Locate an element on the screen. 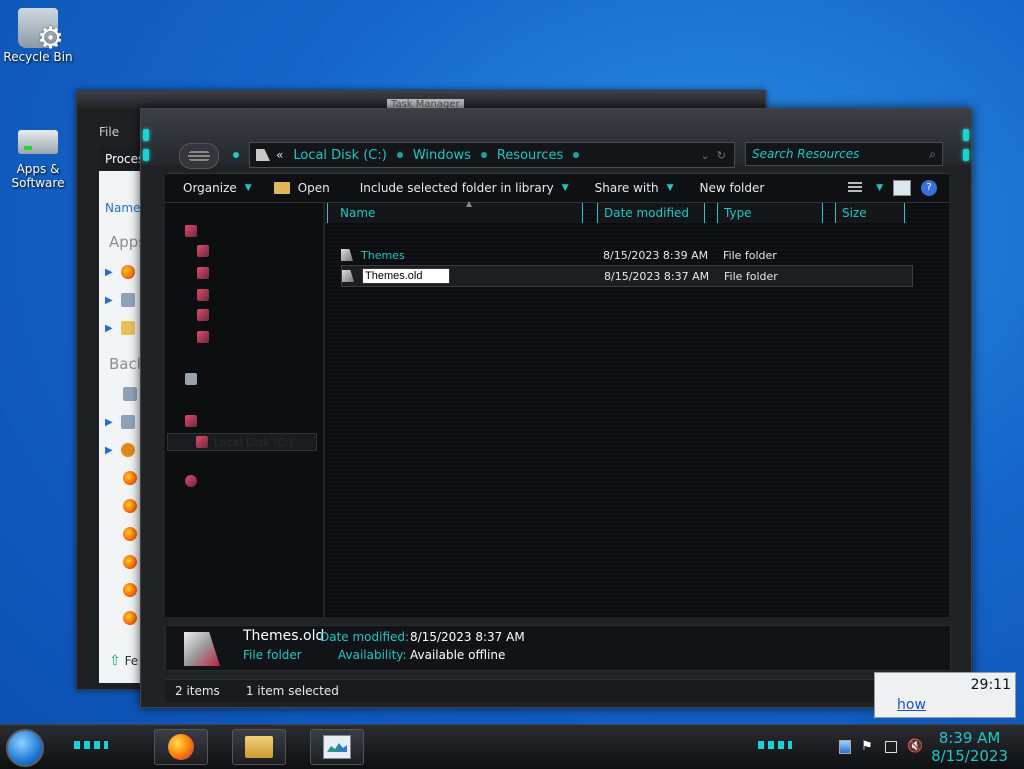 Image resolution: width=1024 pixels, height=769 pixels. flag-icon: ⚑ is located at coordinates (868, 747).